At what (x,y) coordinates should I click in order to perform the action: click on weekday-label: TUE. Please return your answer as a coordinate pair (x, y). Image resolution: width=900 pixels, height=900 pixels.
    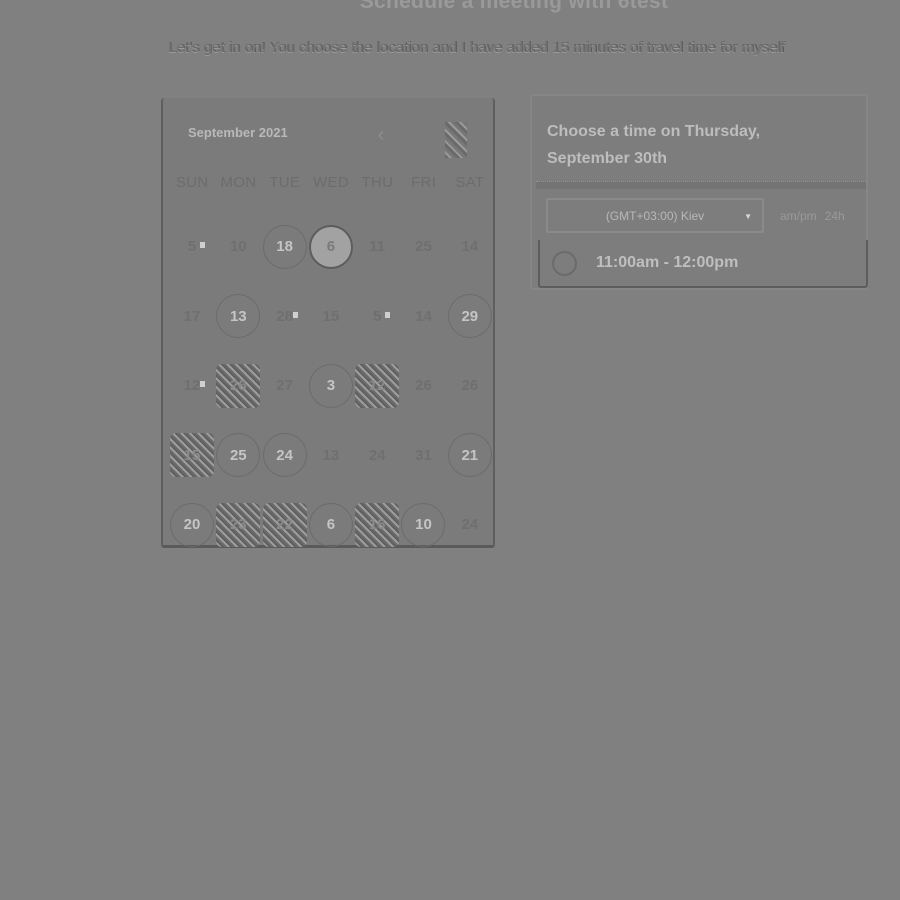
    Looking at the image, I should click on (285, 182).